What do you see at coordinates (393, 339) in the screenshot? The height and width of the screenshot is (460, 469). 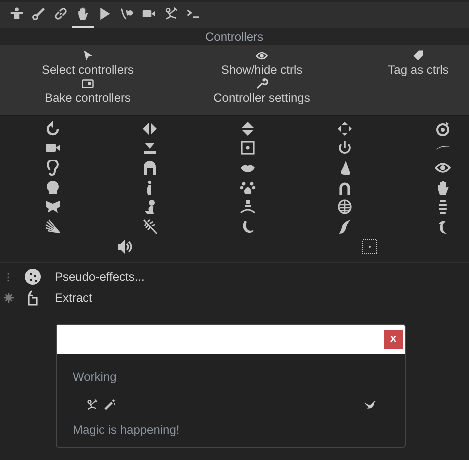 I see `close-button: x` at bounding box center [393, 339].